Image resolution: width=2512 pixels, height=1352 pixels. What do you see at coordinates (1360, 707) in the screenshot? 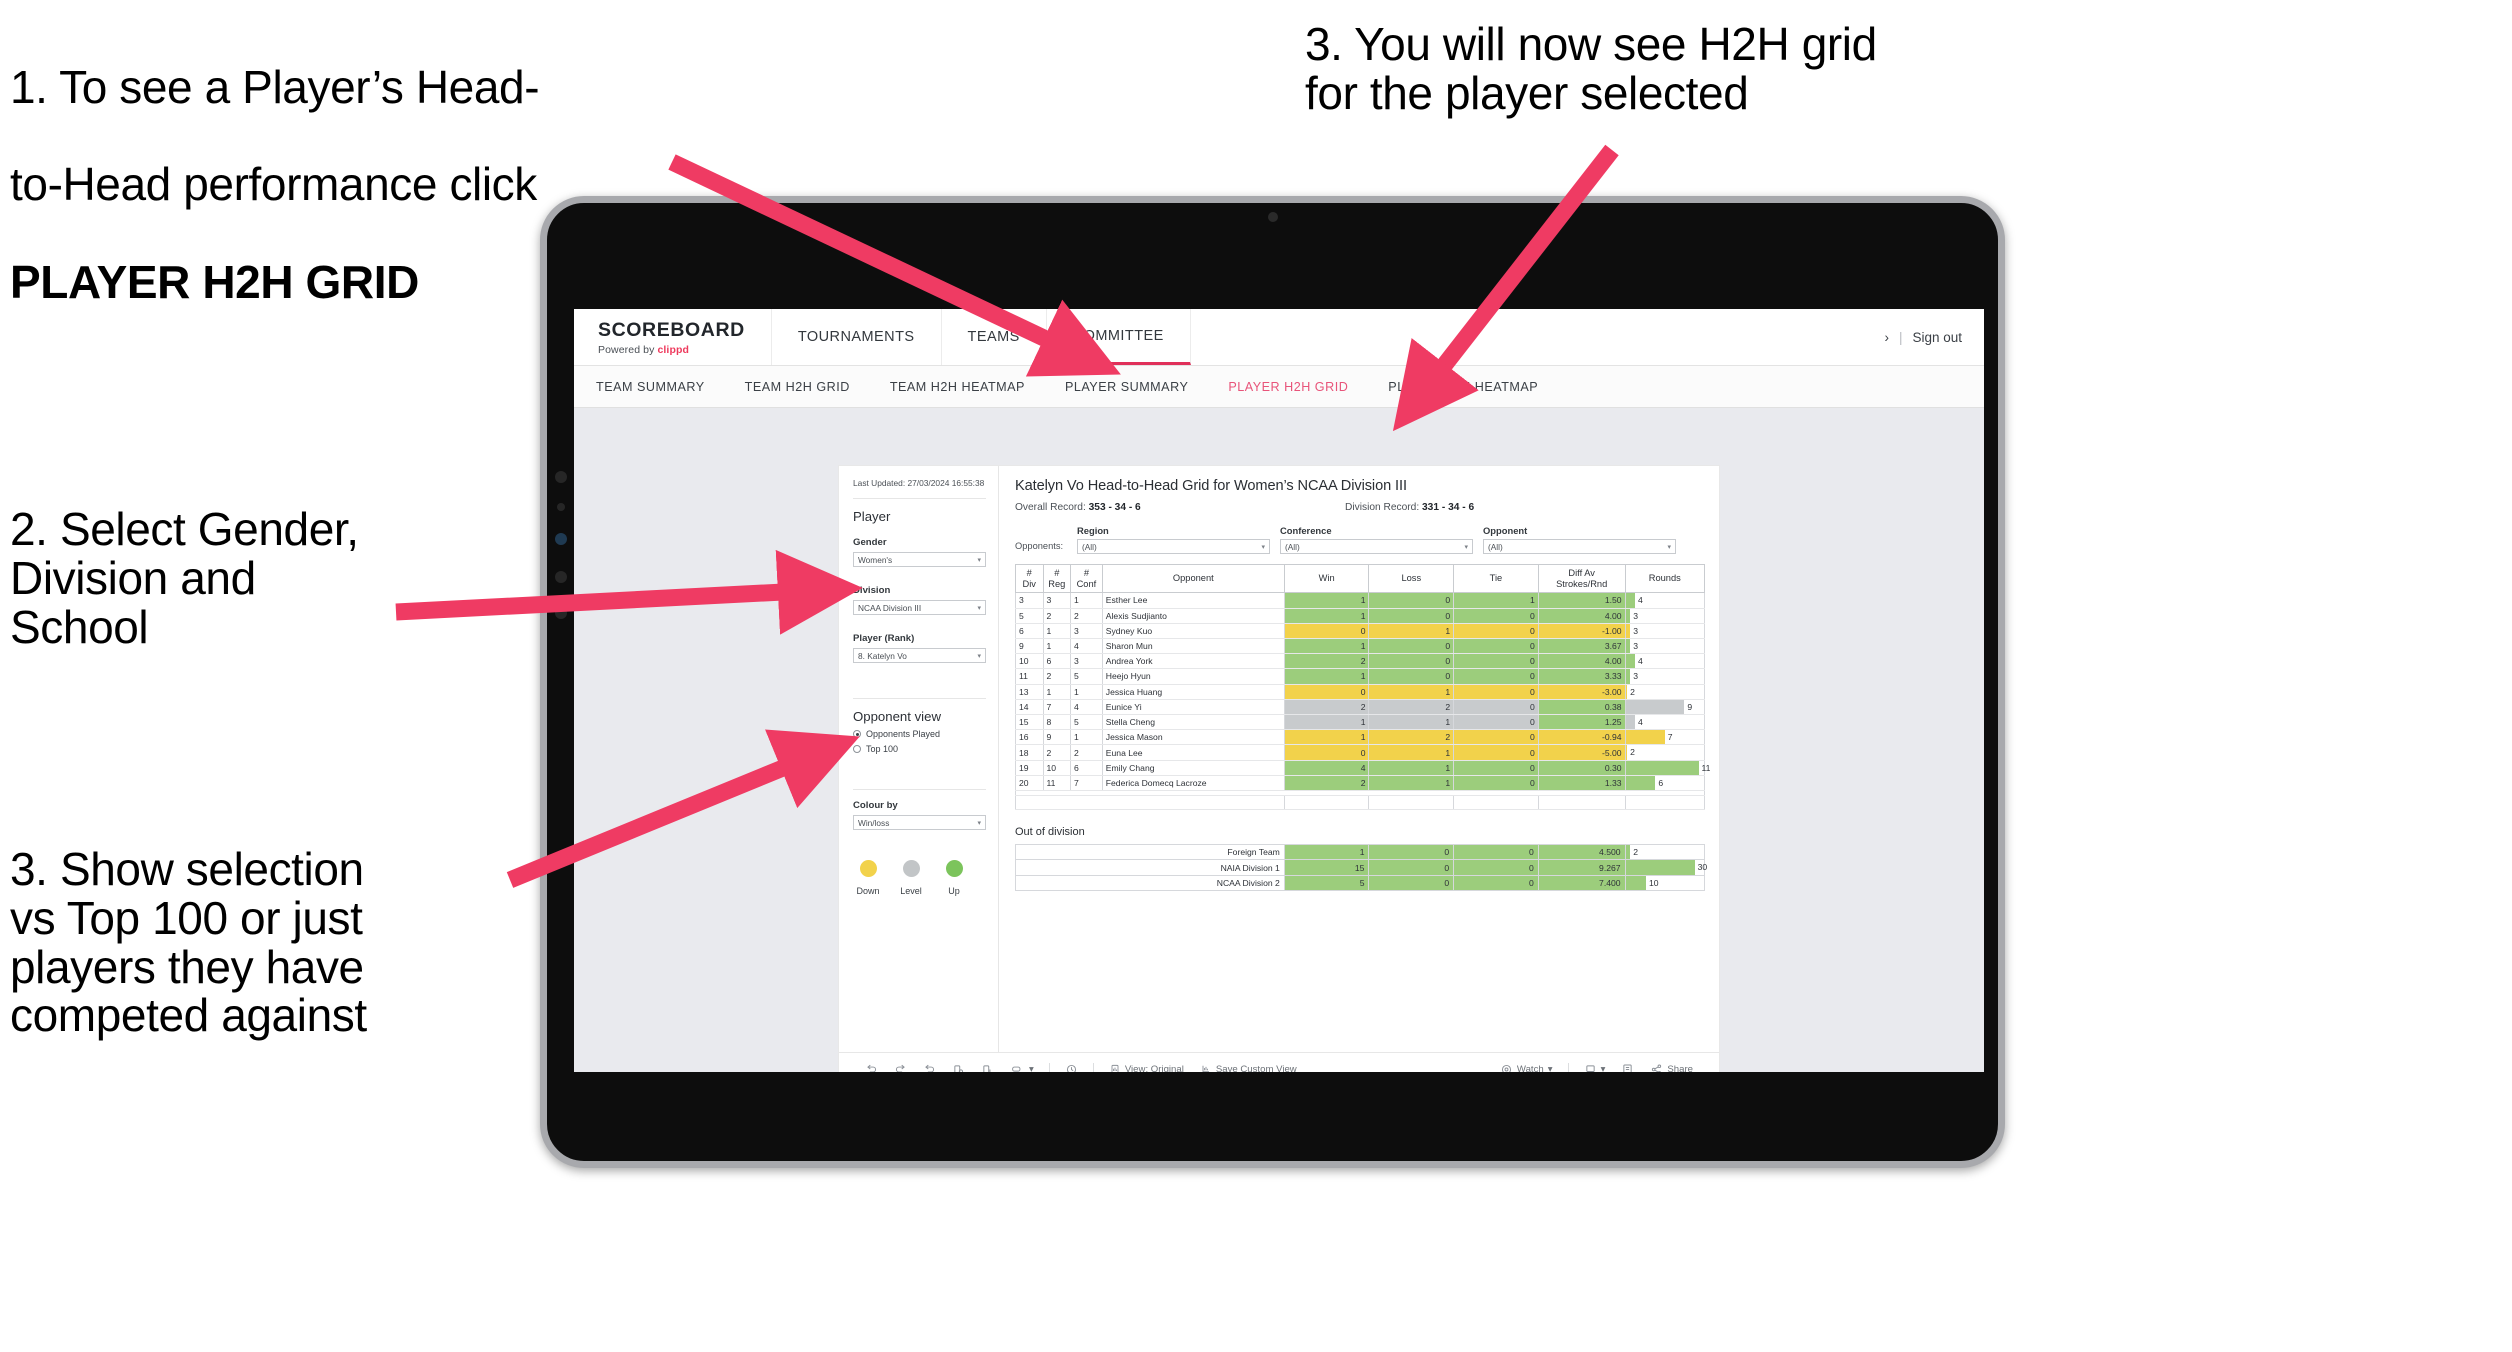
I see `table-row: 14 7 4 Eunice Yi 2 2 0 0.38 9` at bounding box center [1360, 707].